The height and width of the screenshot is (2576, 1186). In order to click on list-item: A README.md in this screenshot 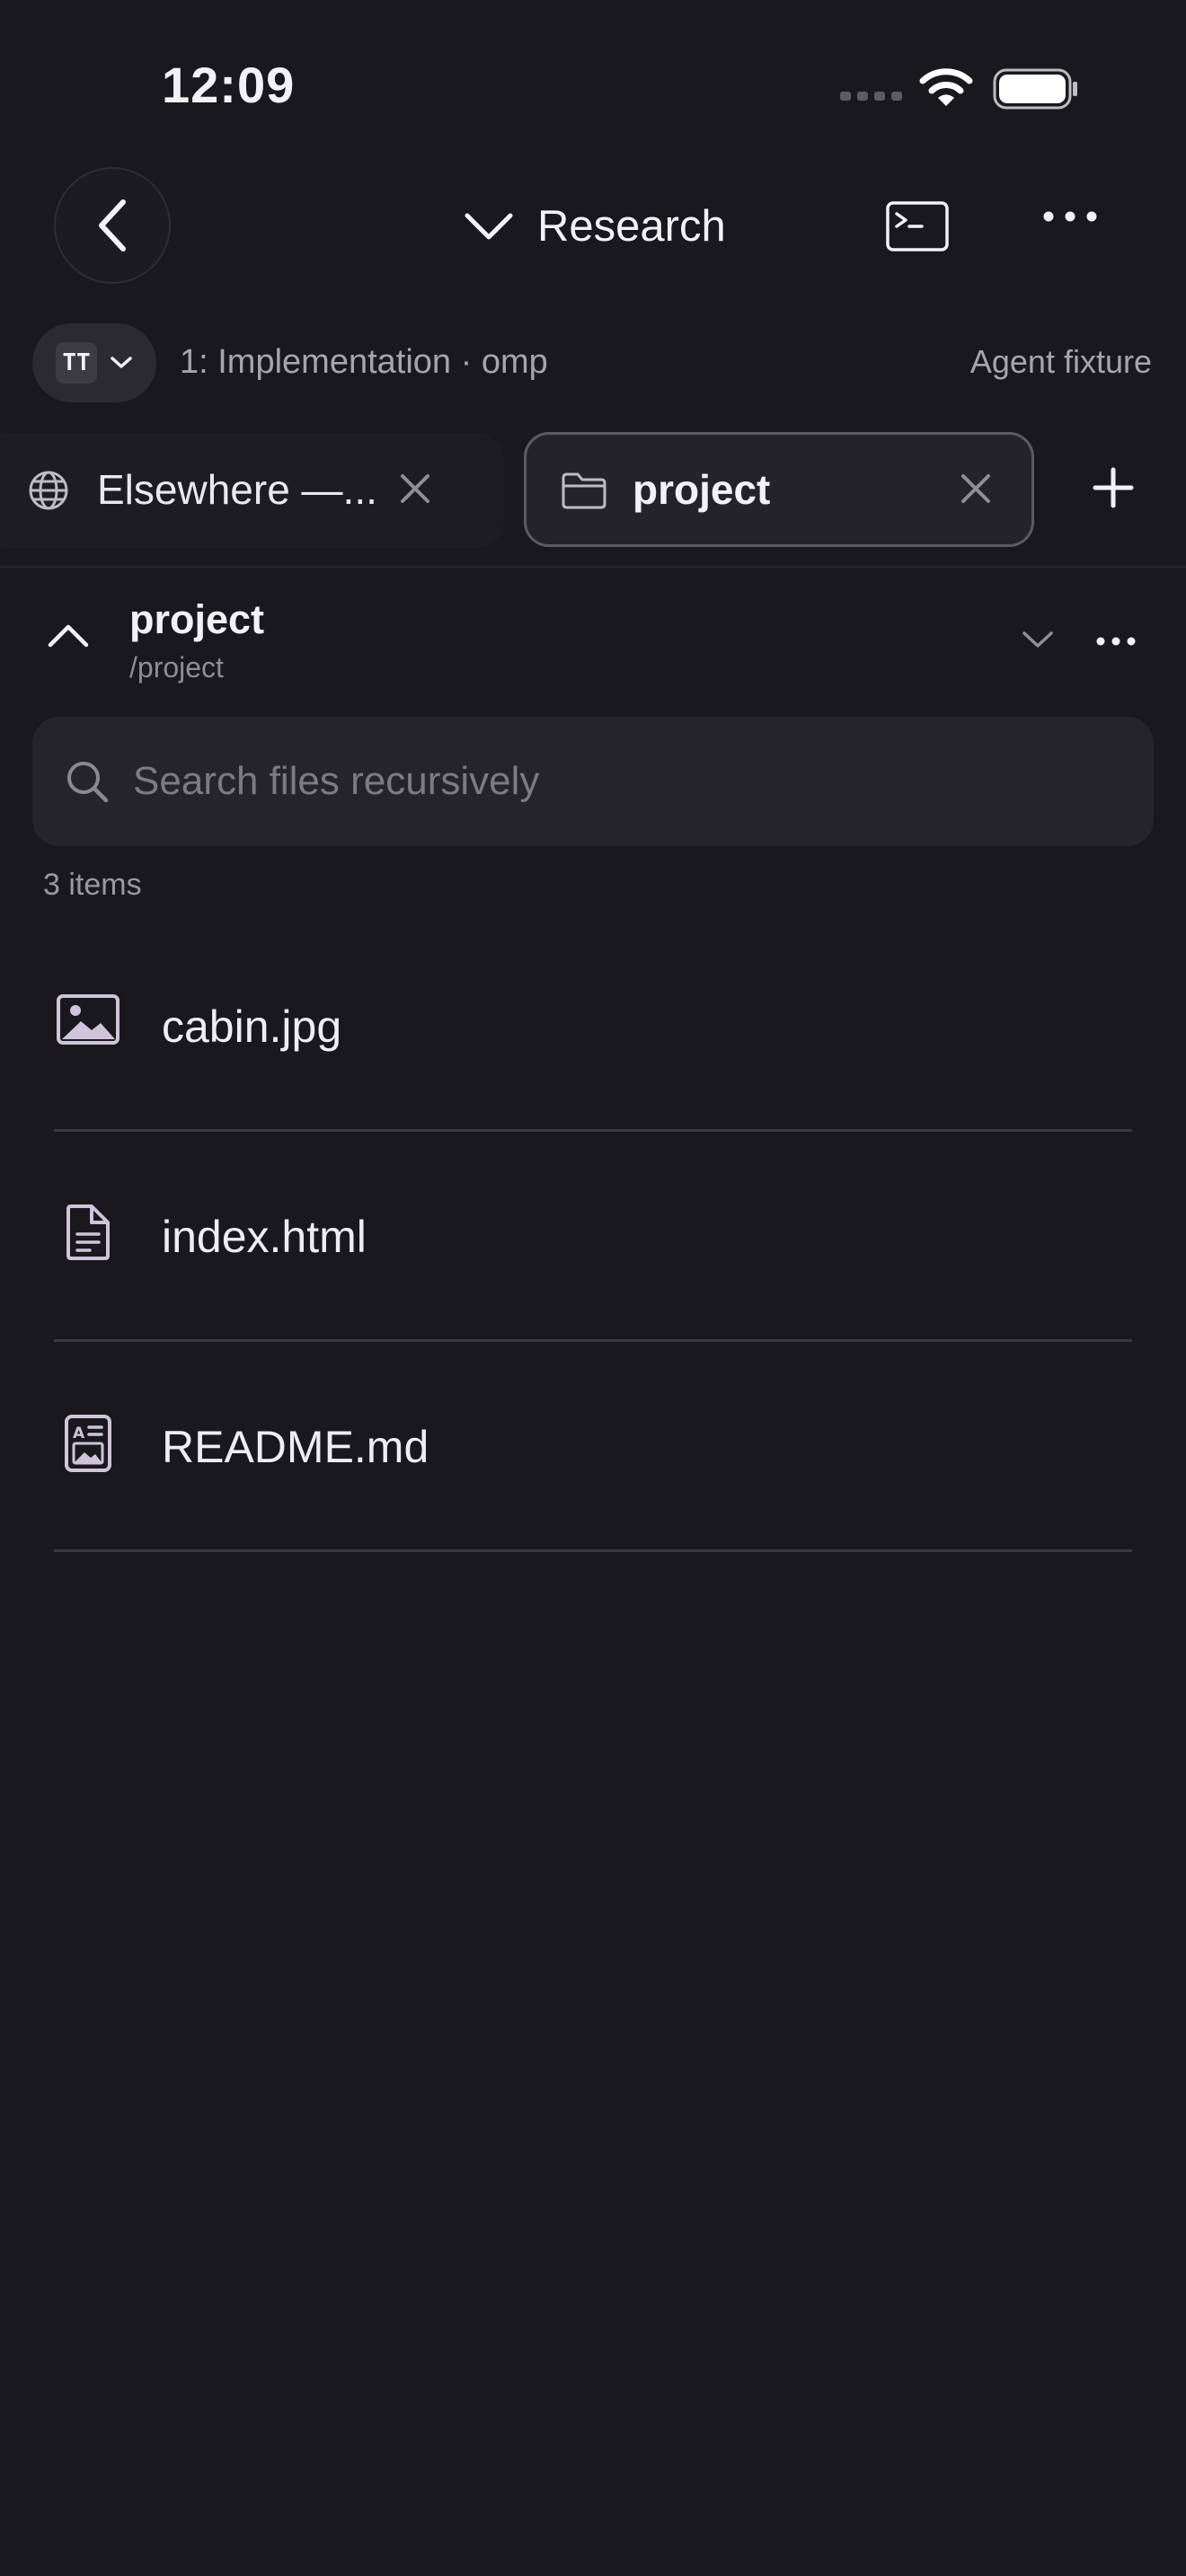, I will do `click(593, 1447)`.